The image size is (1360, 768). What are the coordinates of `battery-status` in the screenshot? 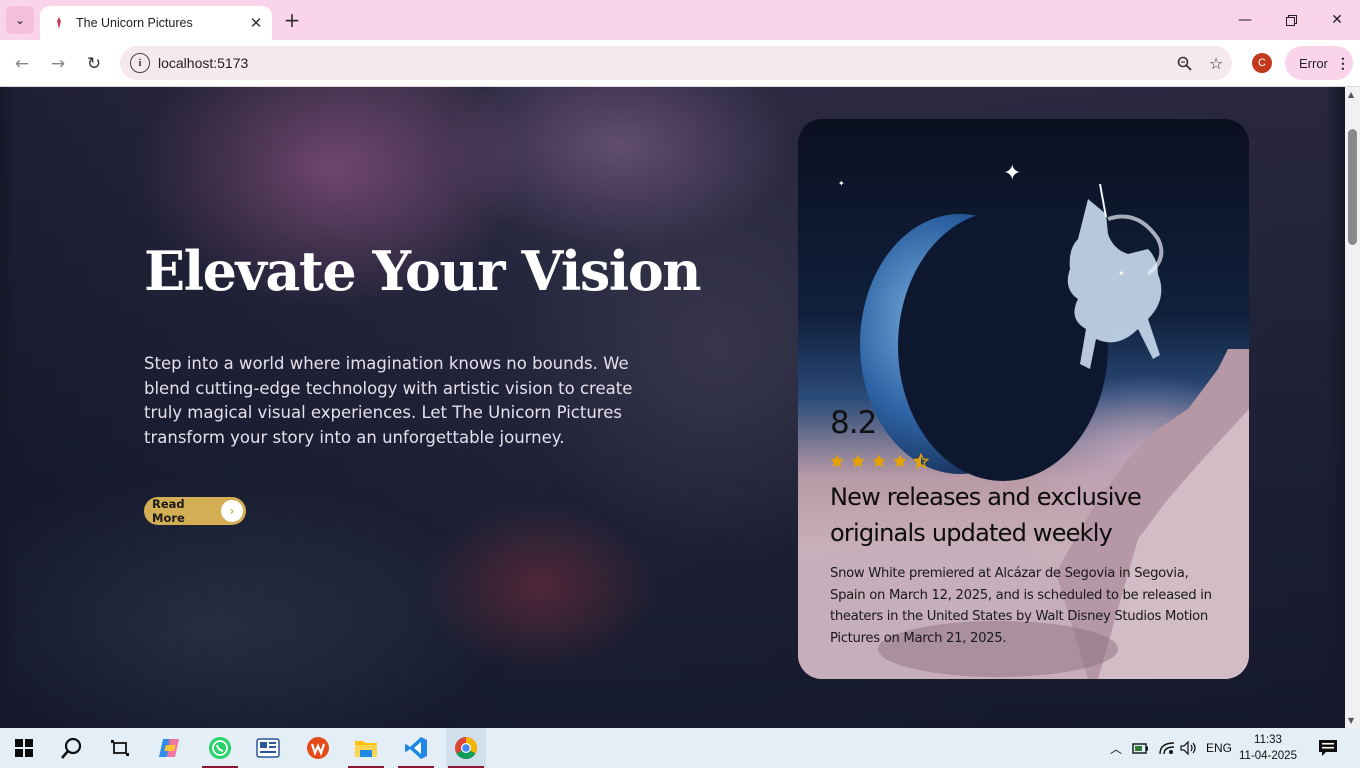 It's located at (1141, 748).